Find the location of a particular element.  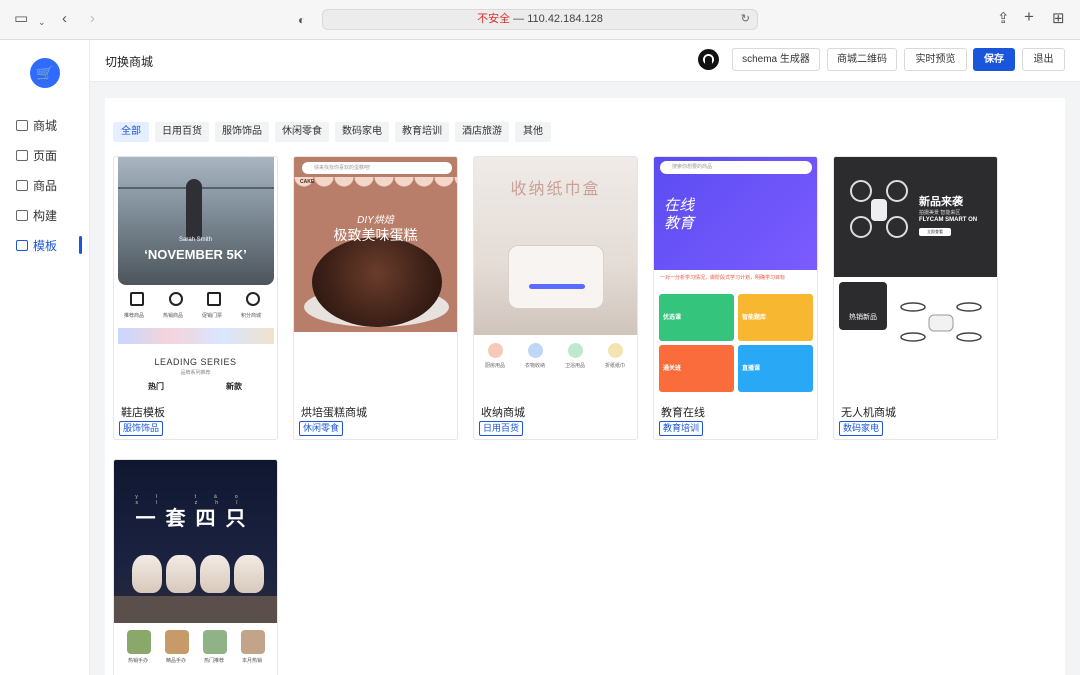

share-icon: ⇪ is located at coordinates (1003, 19).